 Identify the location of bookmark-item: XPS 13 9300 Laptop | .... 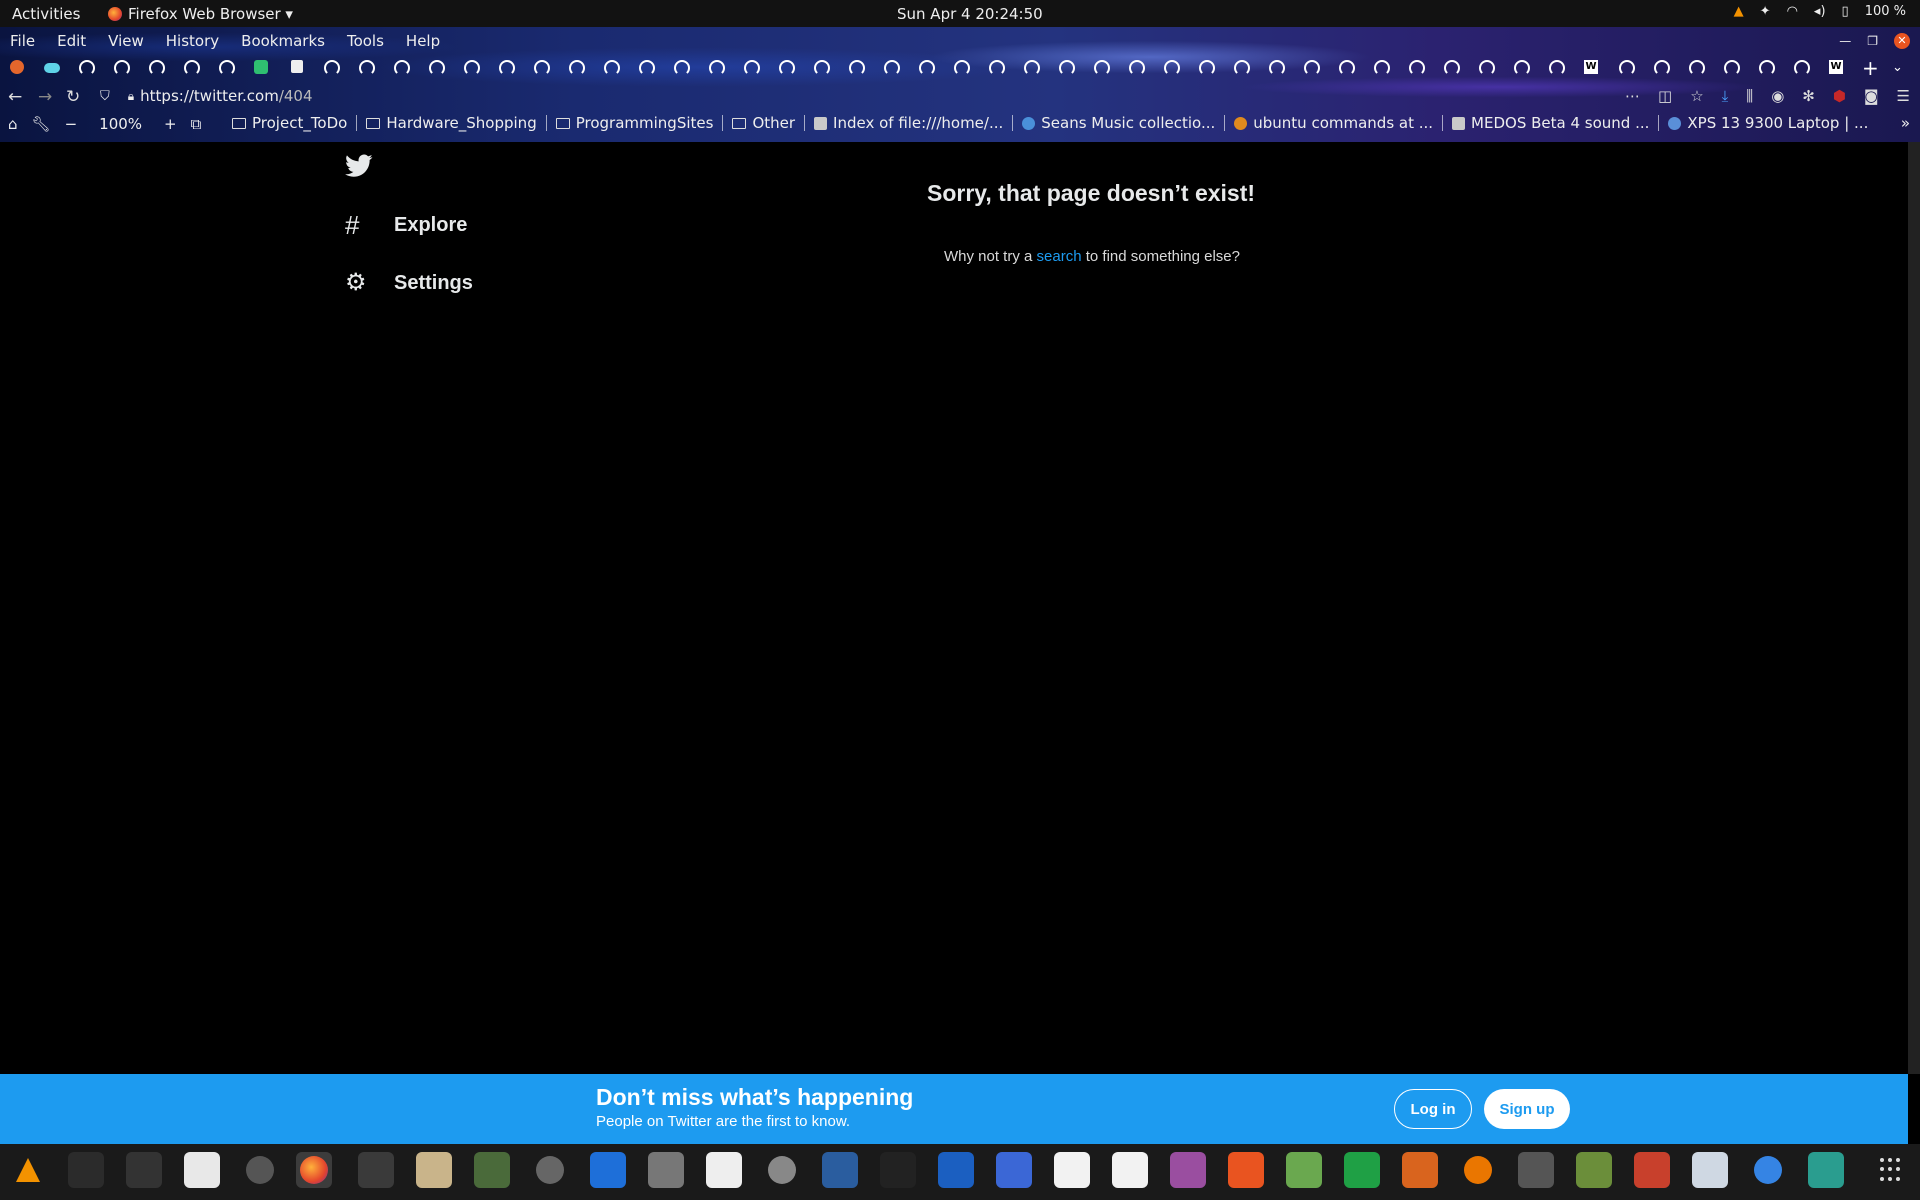
(1772, 123).